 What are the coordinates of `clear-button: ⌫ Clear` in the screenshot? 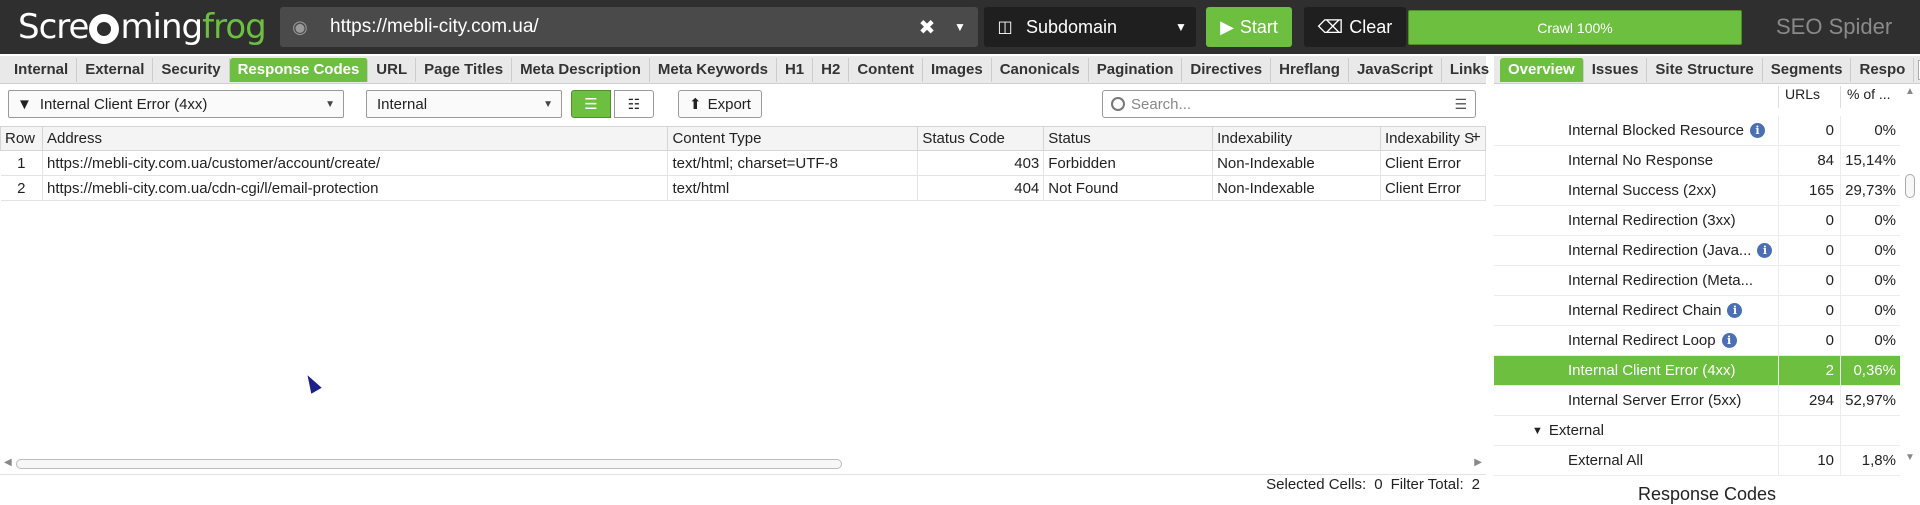 It's located at (1355, 27).